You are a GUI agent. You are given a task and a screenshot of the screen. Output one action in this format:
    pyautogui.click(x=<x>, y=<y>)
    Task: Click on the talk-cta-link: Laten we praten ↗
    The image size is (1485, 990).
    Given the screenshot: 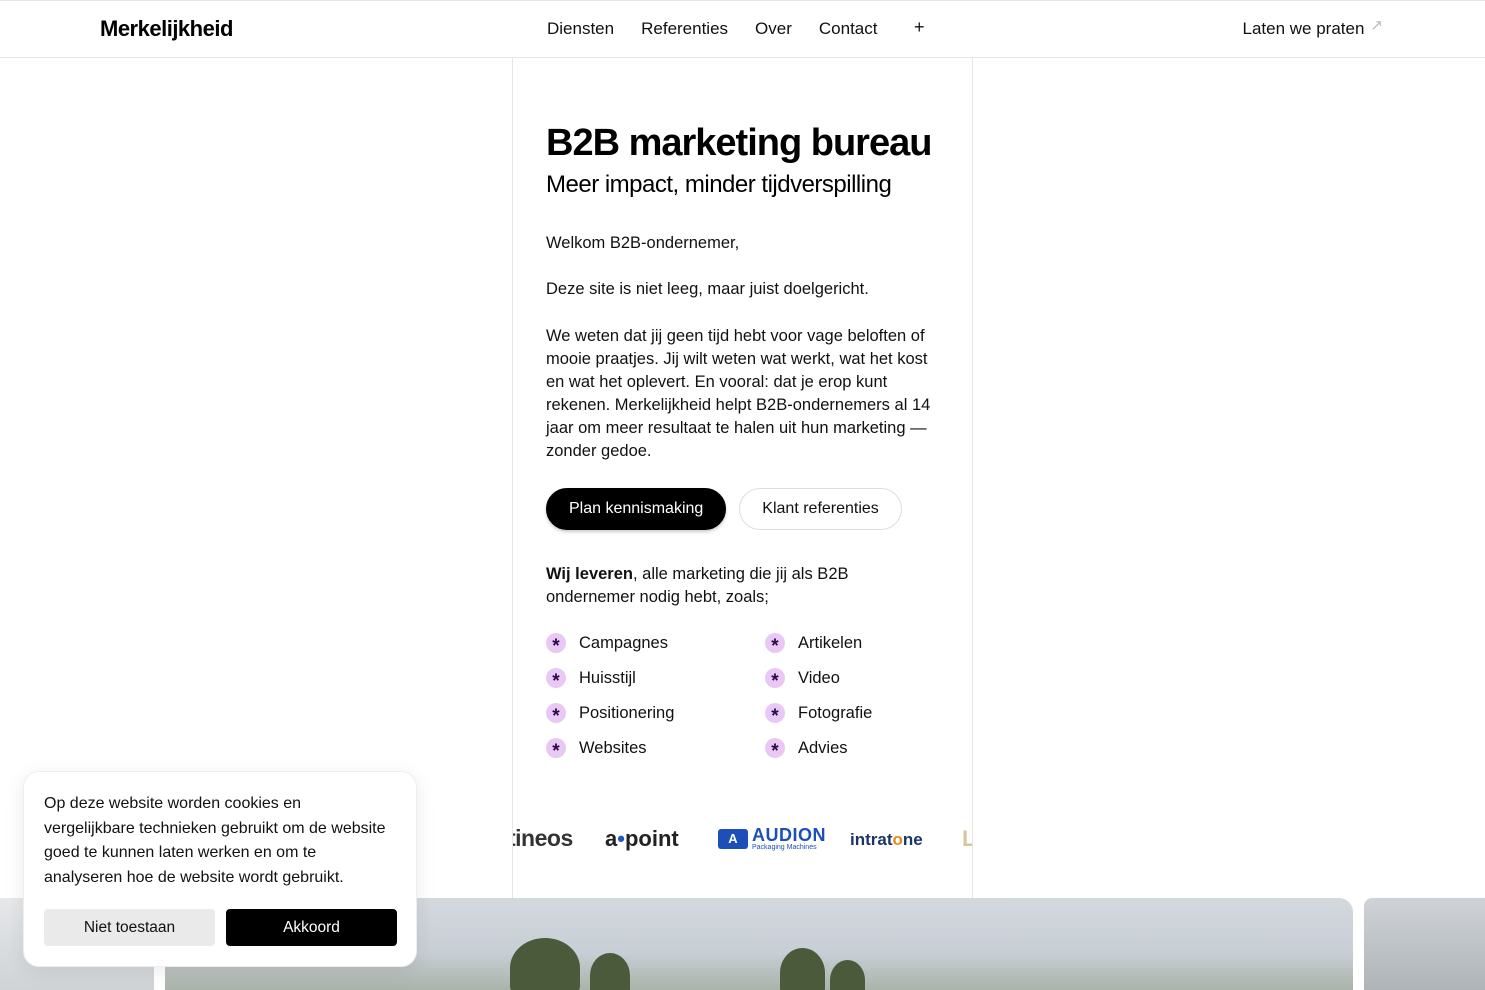 What is the action you would take?
    pyautogui.click(x=1313, y=28)
    